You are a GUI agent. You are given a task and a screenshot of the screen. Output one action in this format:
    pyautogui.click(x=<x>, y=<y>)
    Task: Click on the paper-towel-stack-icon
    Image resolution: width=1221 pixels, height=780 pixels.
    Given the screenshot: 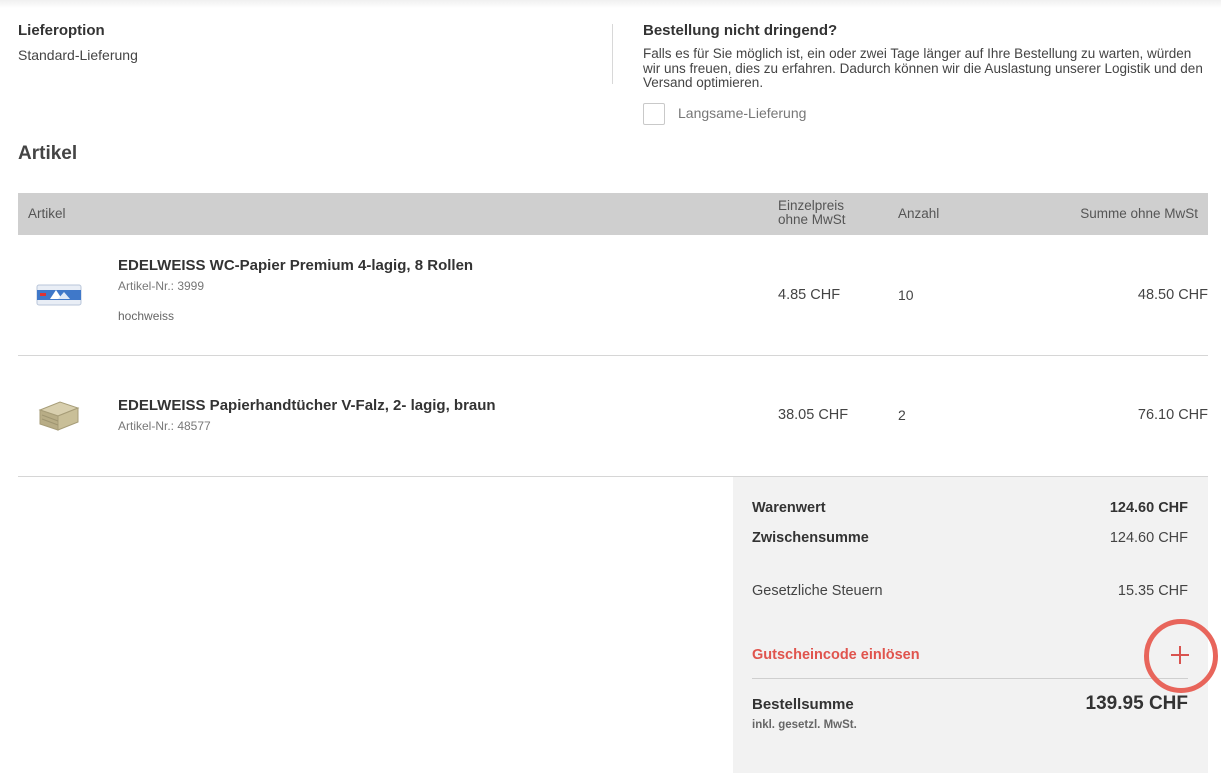 What is the action you would take?
    pyautogui.click(x=59, y=416)
    